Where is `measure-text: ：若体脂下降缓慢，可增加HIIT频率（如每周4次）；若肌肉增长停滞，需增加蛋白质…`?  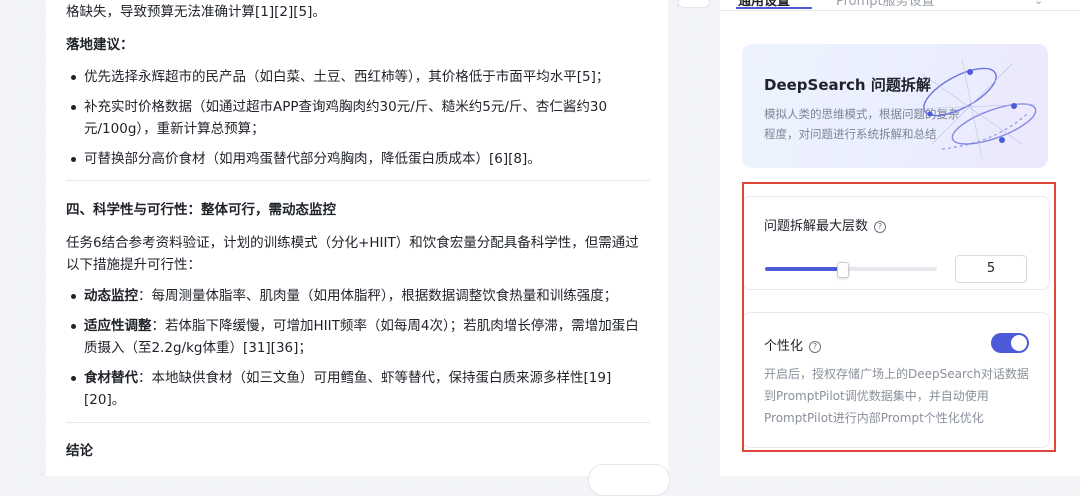 measure-text: ：若体脂下降缓慢，可增加HIIT频率（如每周4次）；若肌肉增长停滞，需增加蛋白质… is located at coordinates (361, 337).